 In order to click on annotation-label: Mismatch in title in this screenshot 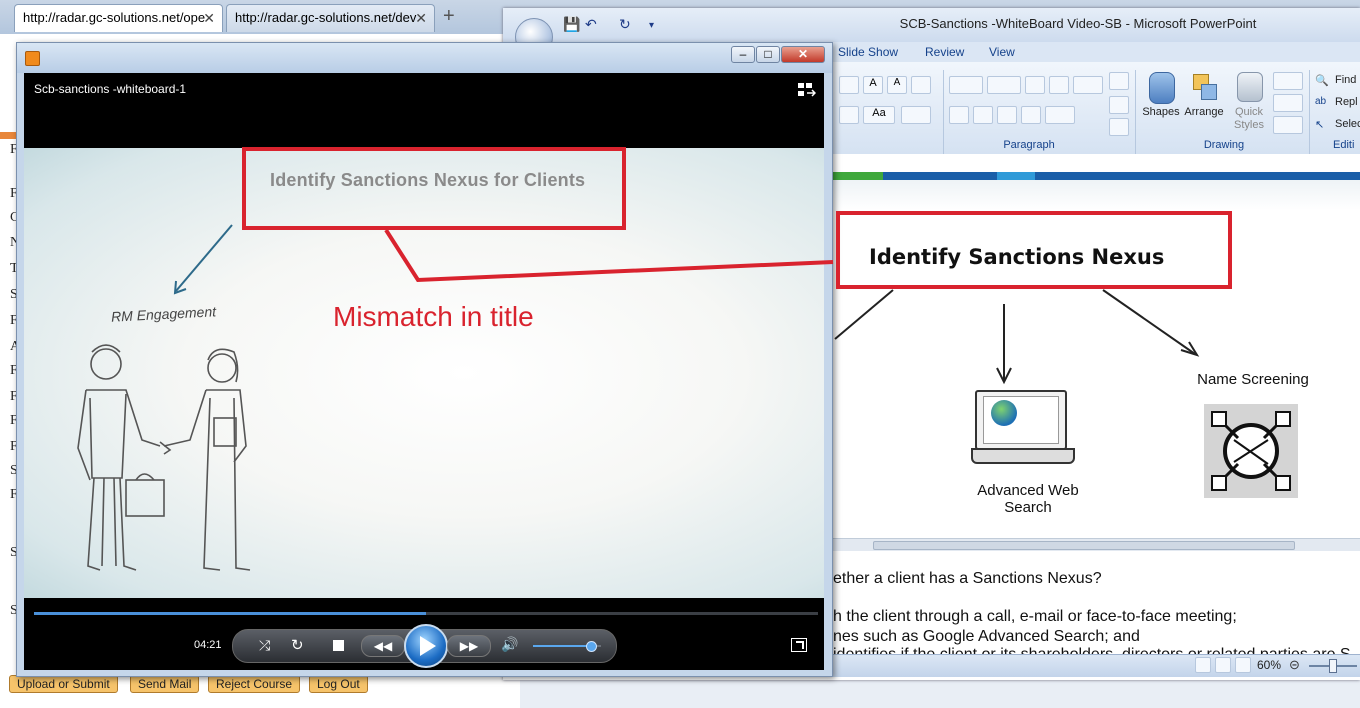, I will do `click(433, 316)`.